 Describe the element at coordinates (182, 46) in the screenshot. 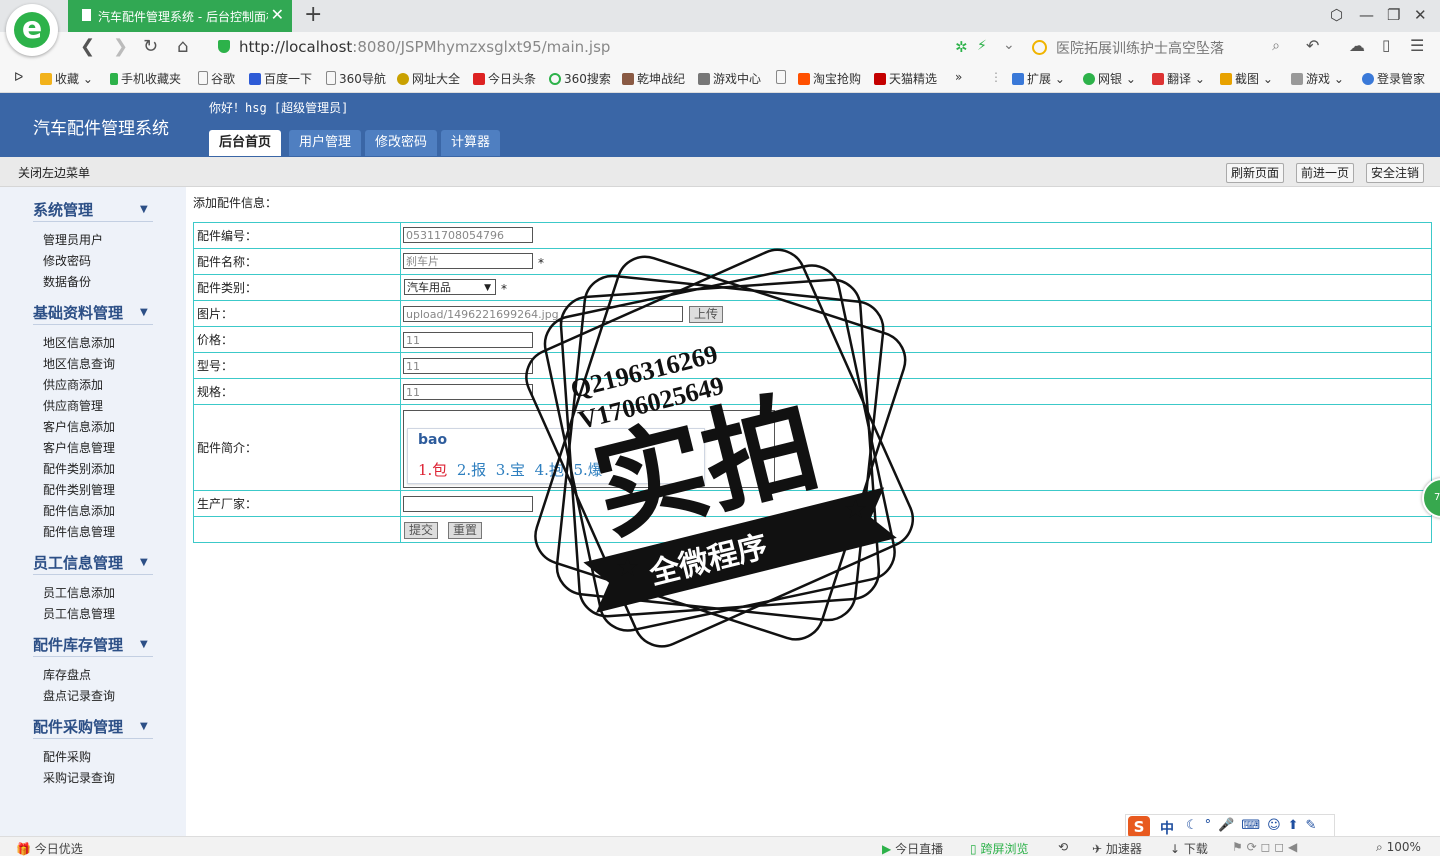

I see `home-icon: ⌂` at that location.